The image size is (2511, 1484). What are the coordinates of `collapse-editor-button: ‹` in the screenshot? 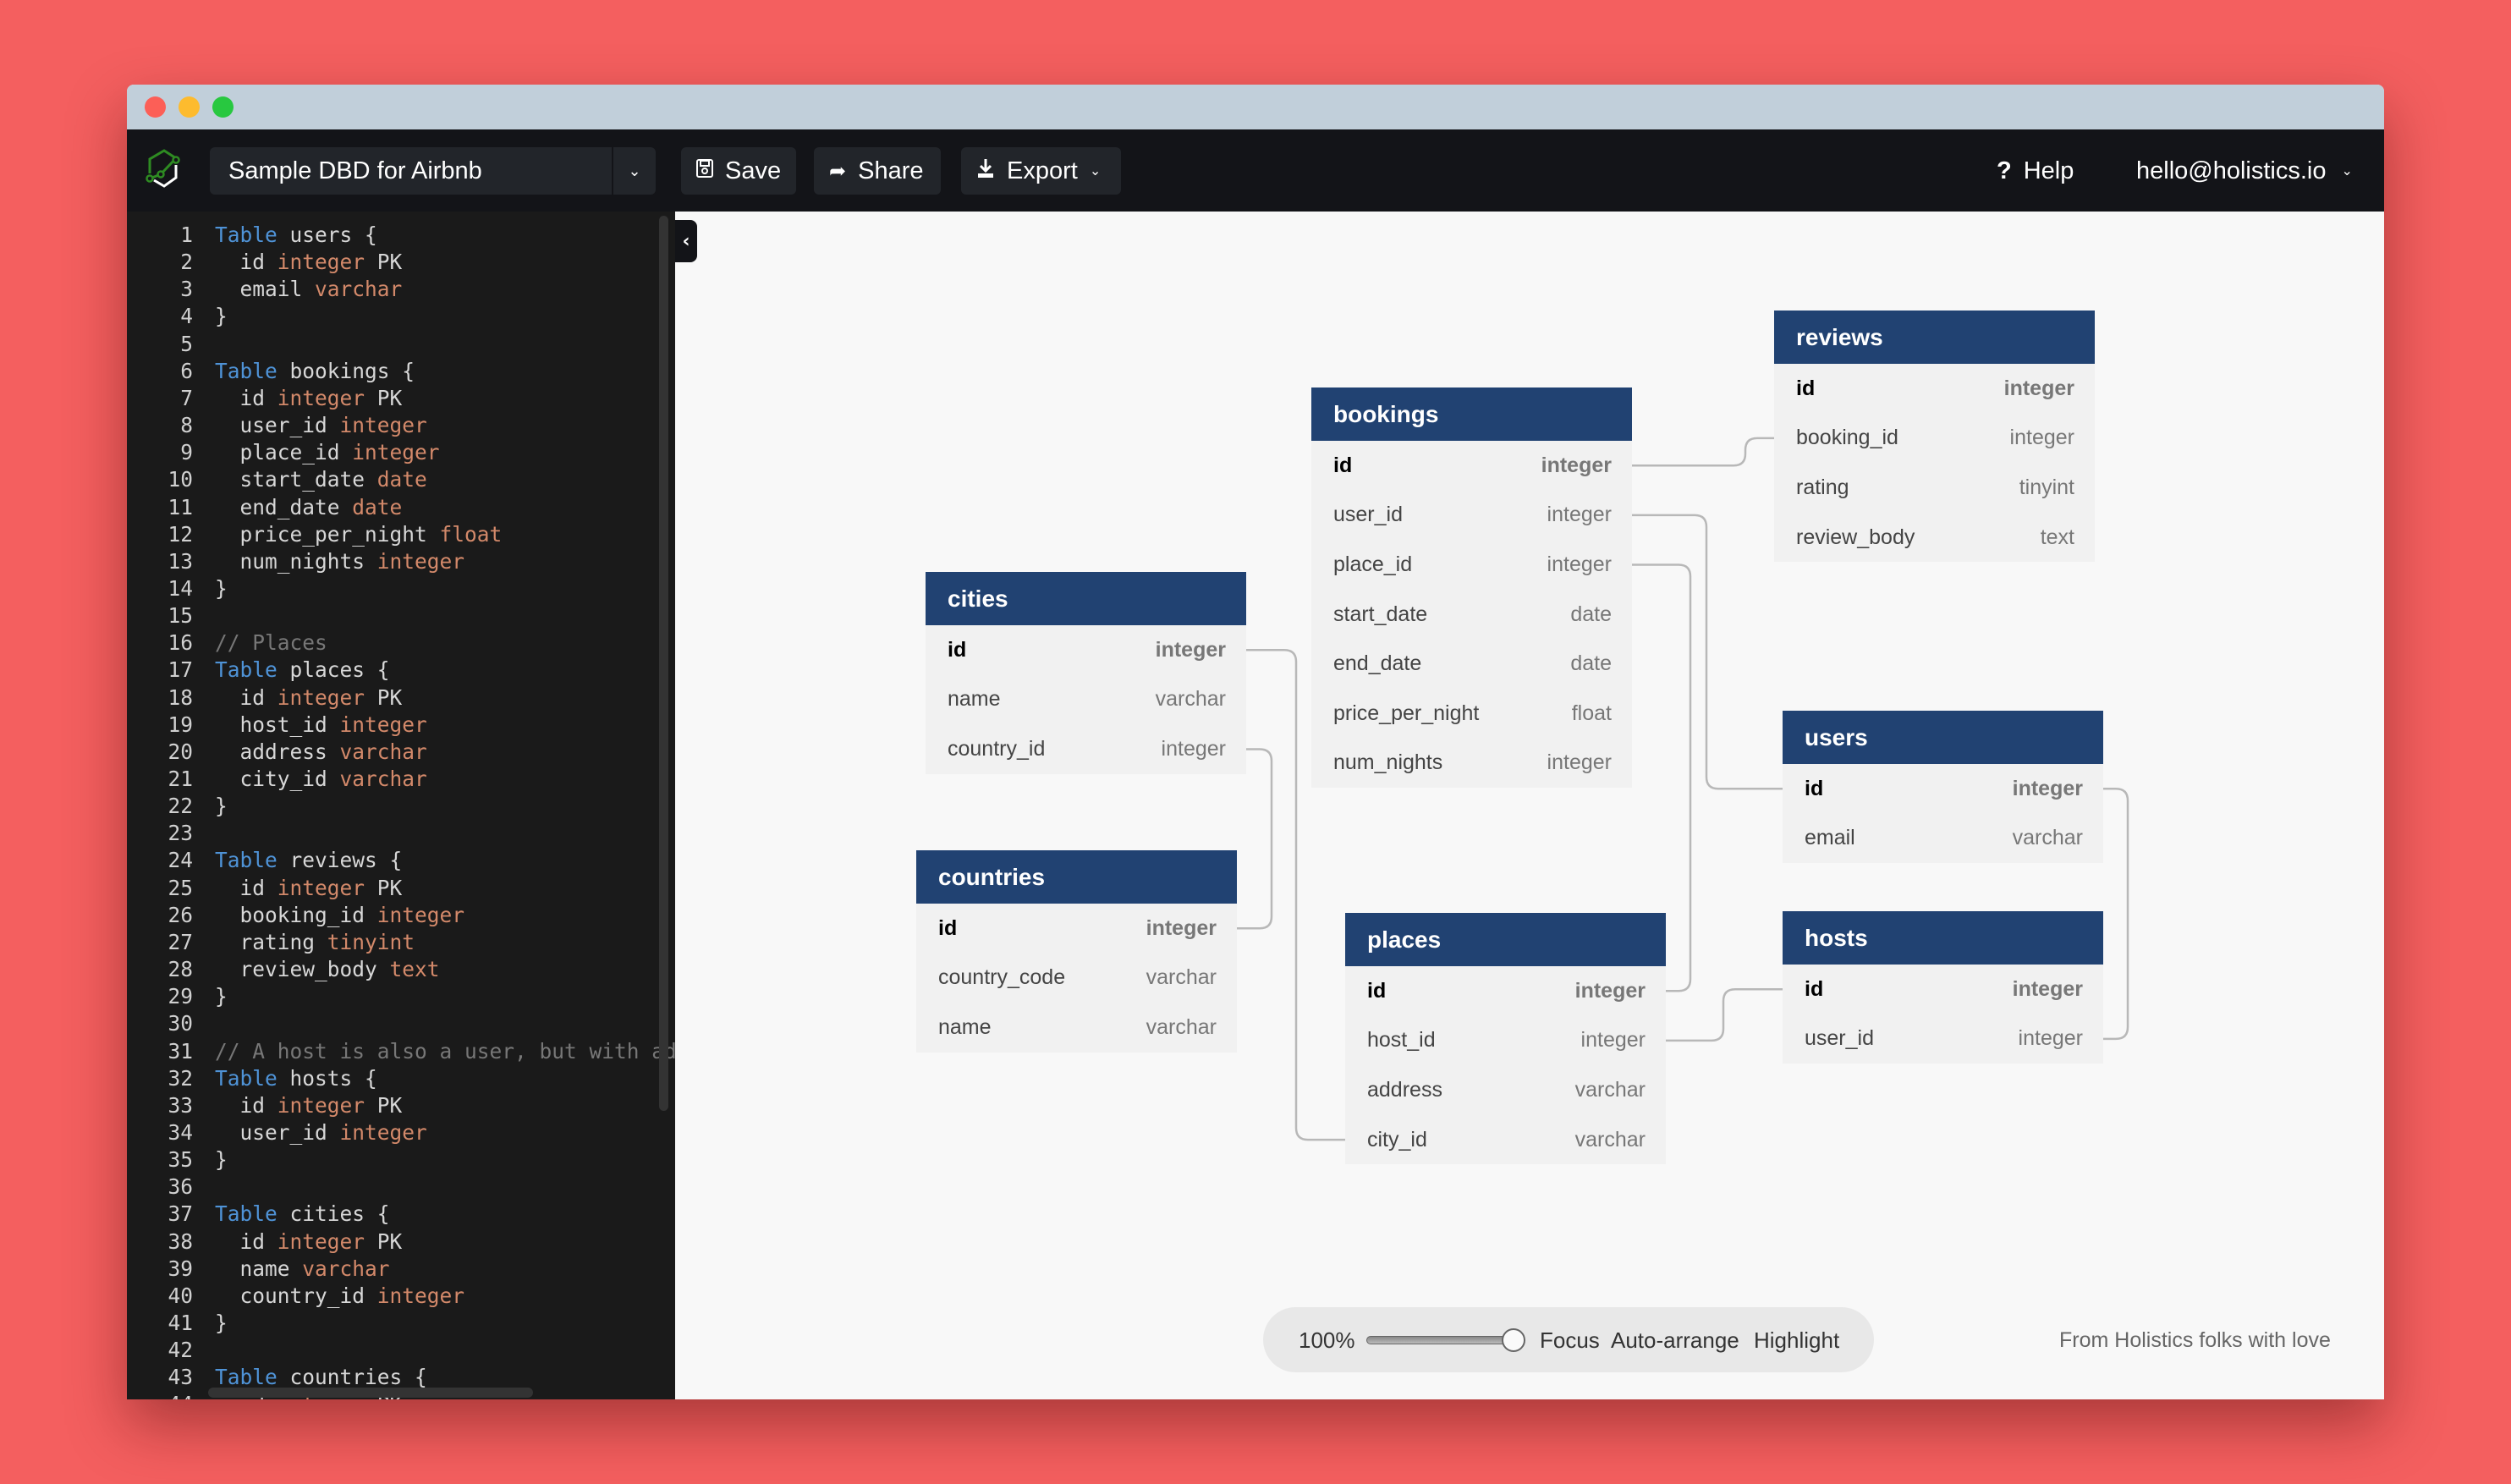 It's located at (686, 241).